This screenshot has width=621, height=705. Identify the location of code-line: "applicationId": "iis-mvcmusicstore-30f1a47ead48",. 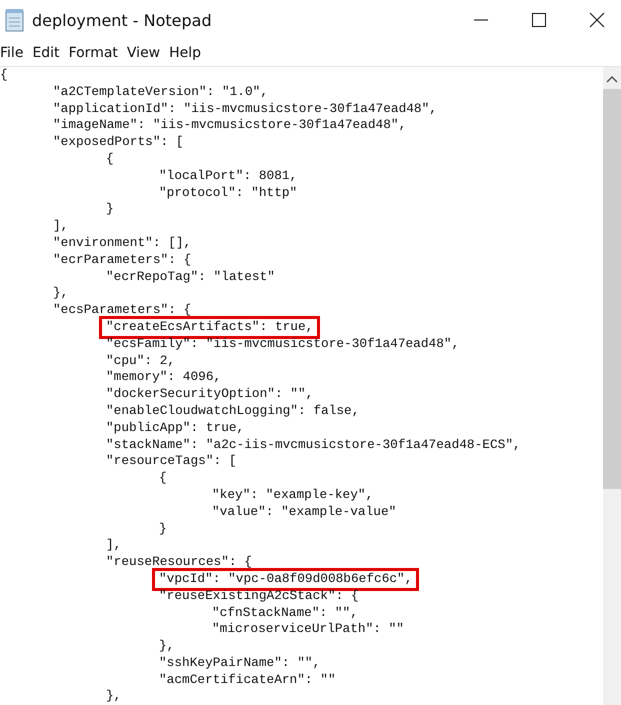
(245, 109).